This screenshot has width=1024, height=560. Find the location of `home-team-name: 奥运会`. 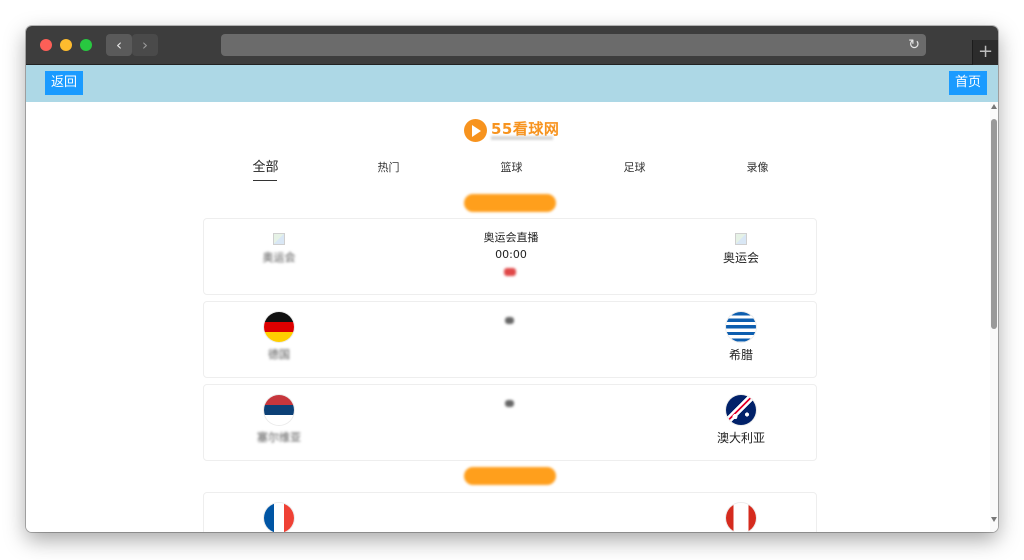

home-team-name: 奥运会 is located at coordinates (279, 257).